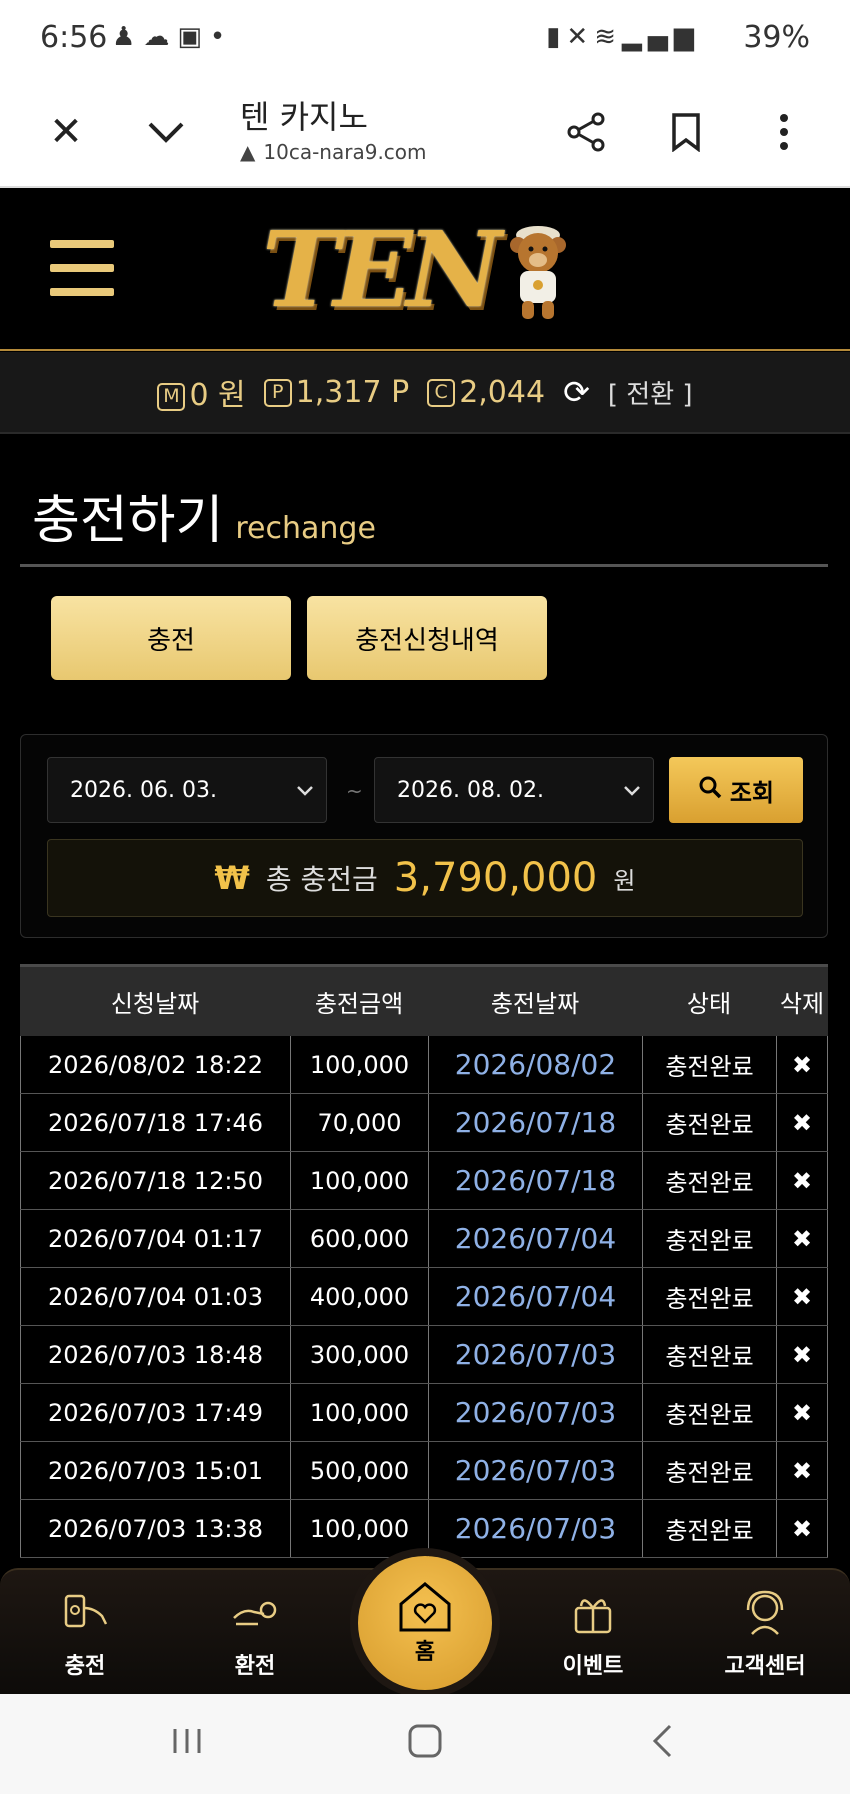 The width and height of the screenshot is (850, 1794). Describe the element at coordinates (336, 392) in the screenshot. I see `point-balance: P 1,317 P` at that location.